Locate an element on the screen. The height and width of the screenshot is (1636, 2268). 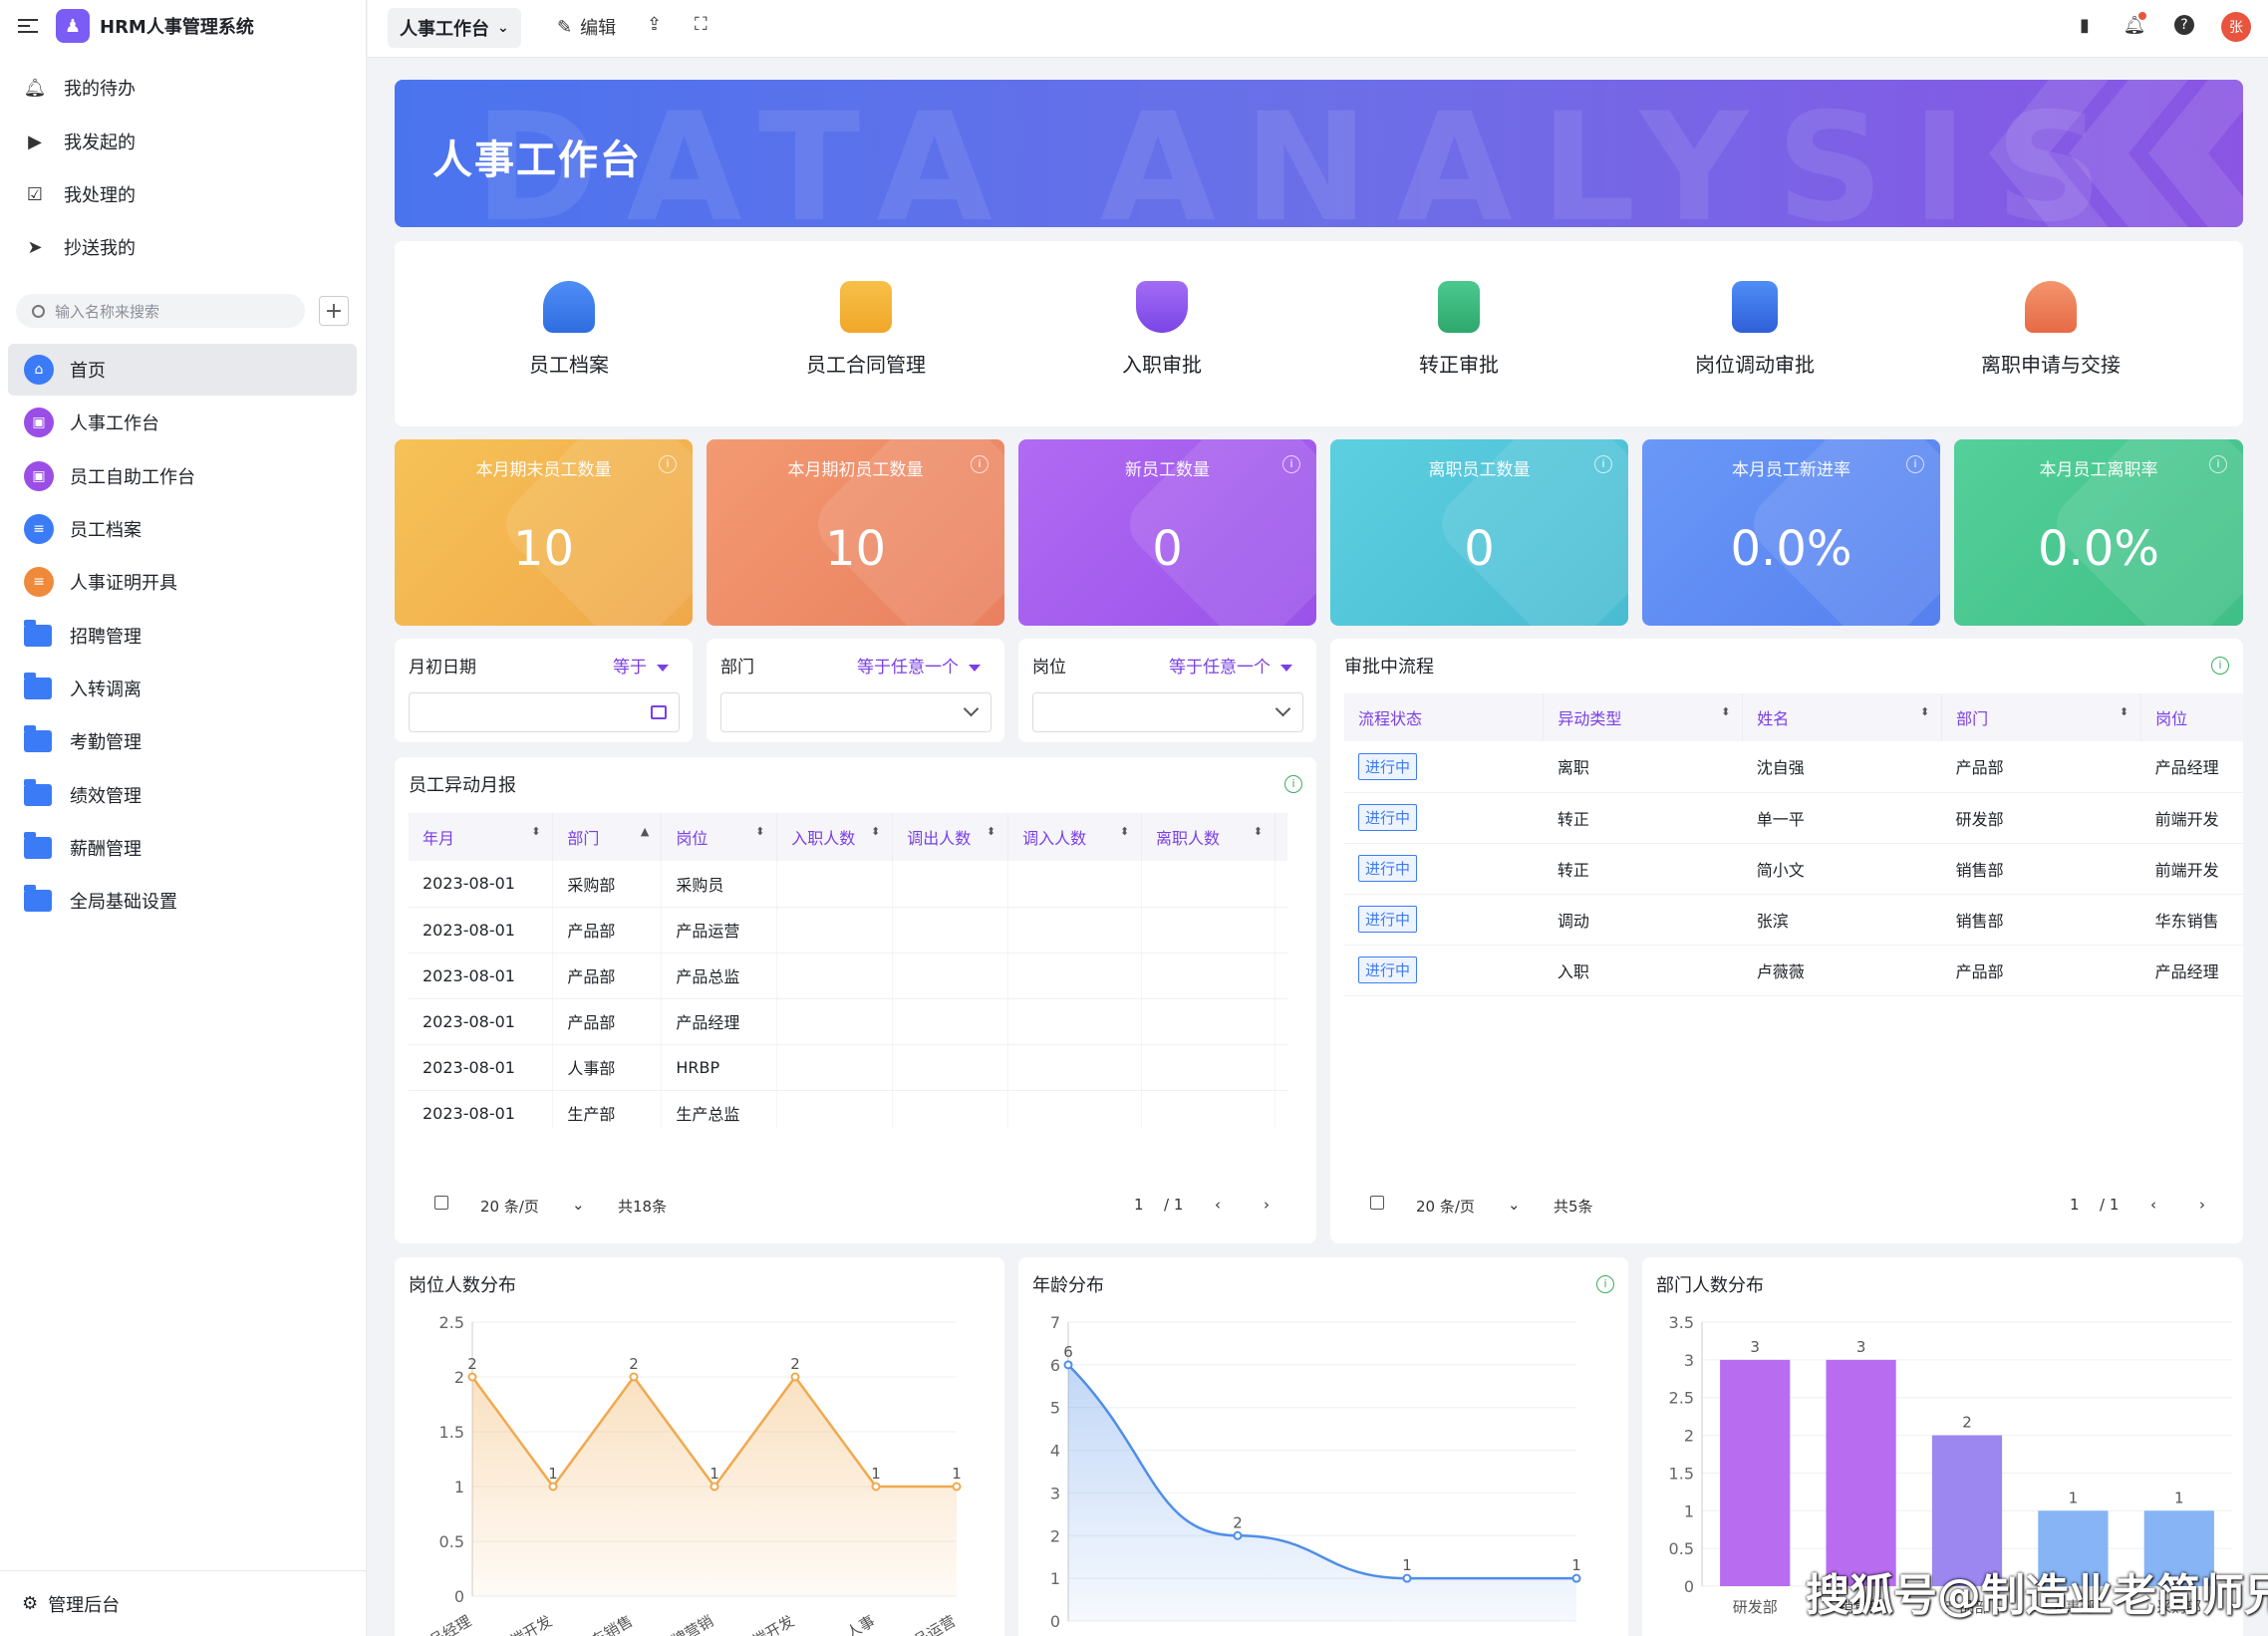
table-row: 2023-08-01 采购部 采购员 is located at coordinates (848, 884).